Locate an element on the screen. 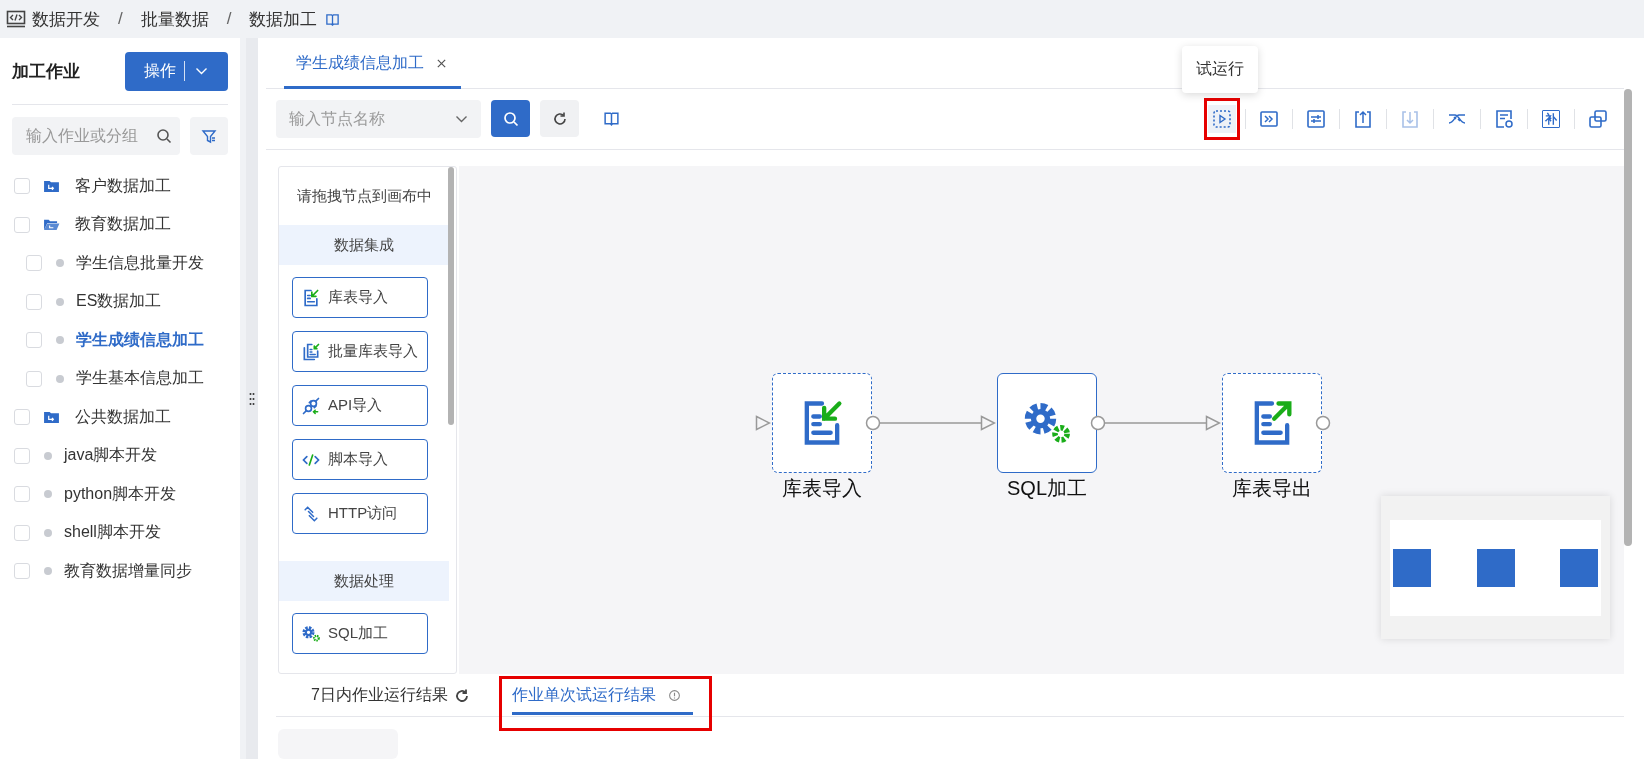  tree-item: 教育数据加工 is located at coordinates (123, 225).